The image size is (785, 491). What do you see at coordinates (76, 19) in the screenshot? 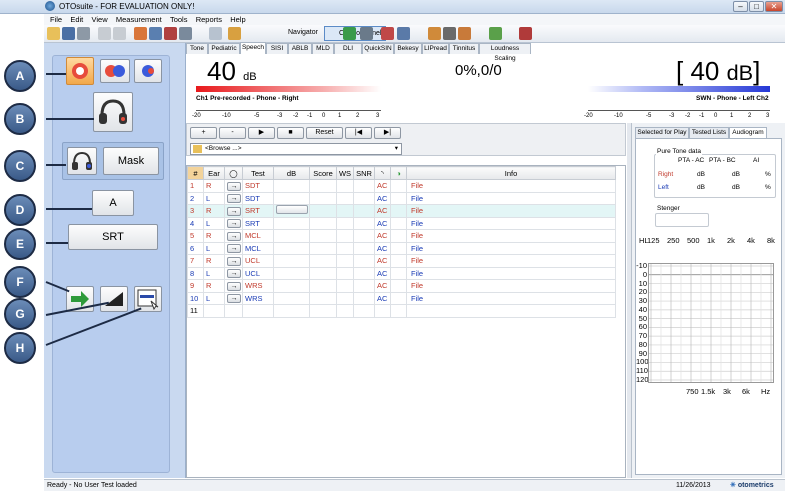
I see `menu-edit: Edit` at bounding box center [76, 19].